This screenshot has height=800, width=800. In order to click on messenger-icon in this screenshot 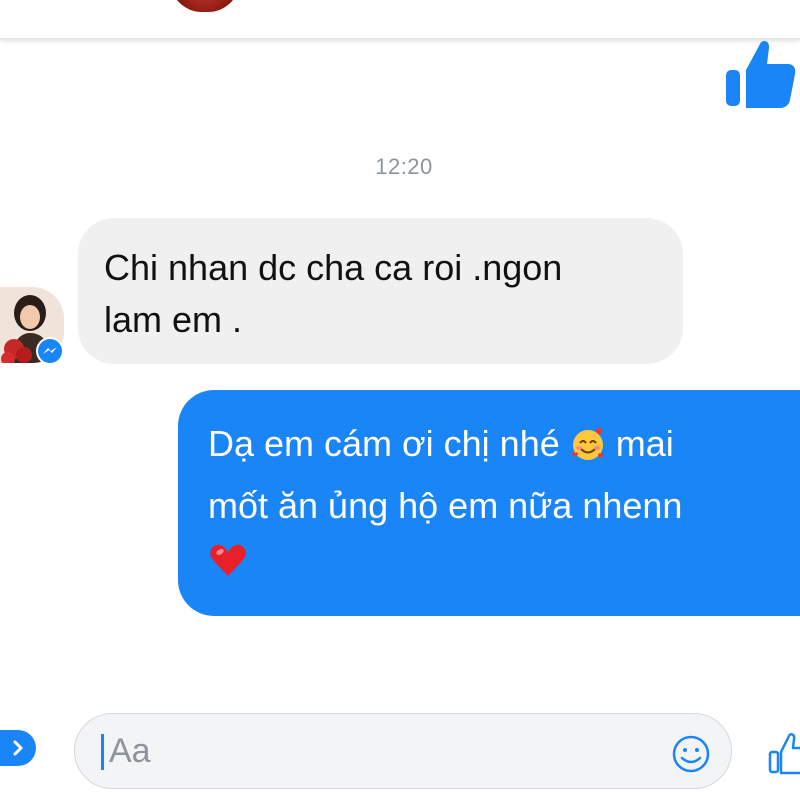, I will do `click(50, 351)`.